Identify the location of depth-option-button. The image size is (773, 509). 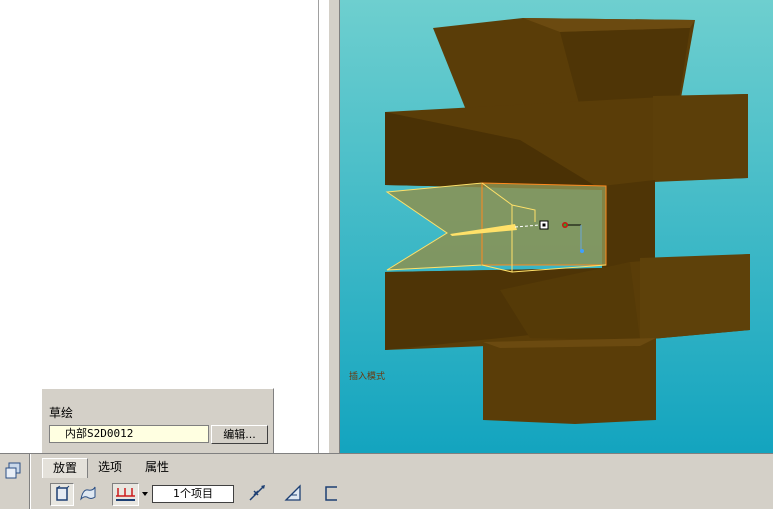
(332, 494).